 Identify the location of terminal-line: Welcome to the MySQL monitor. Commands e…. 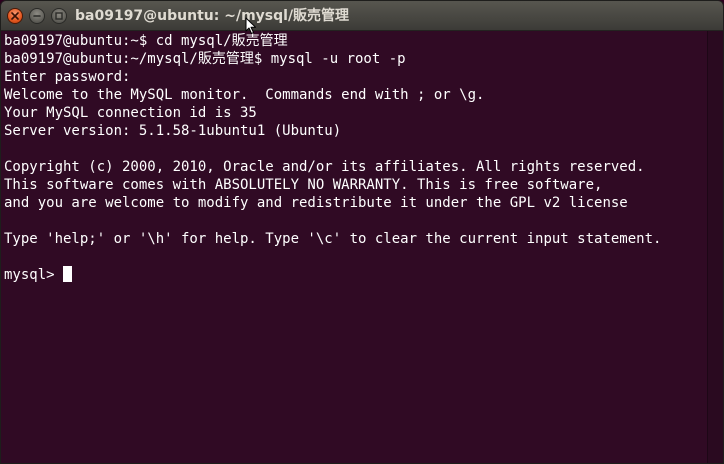
(244, 95).